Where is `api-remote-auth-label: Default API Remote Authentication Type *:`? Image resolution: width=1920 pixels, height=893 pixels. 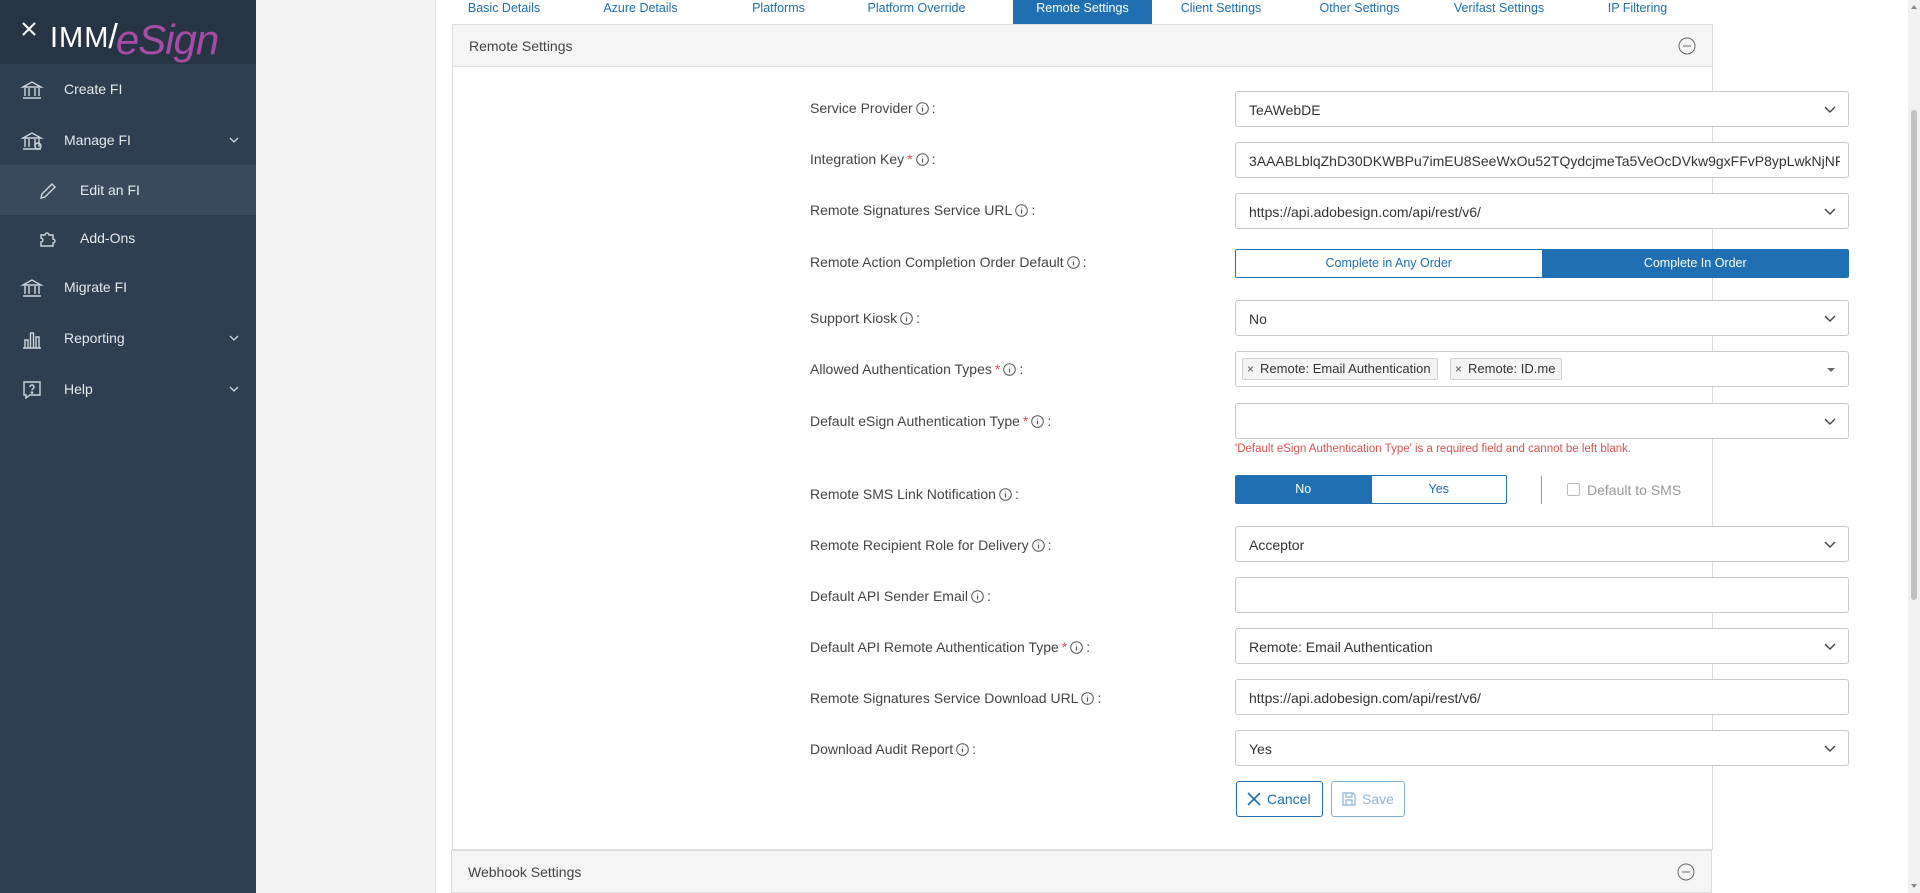 api-remote-auth-label: Default API Remote Authentication Type *: is located at coordinates (950, 647).